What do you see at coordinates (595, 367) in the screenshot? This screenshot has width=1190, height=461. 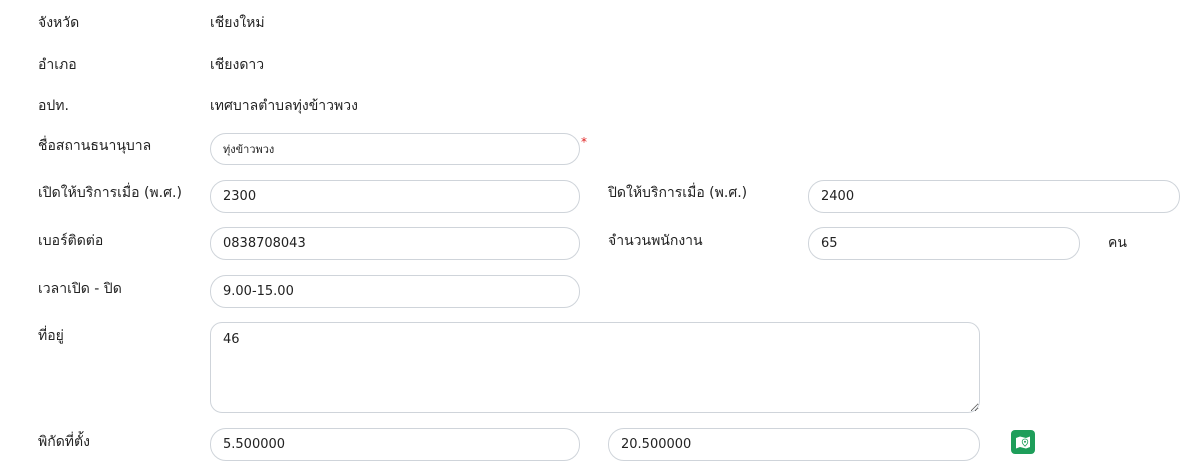 I see `address-textarea: 46` at bounding box center [595, 367].